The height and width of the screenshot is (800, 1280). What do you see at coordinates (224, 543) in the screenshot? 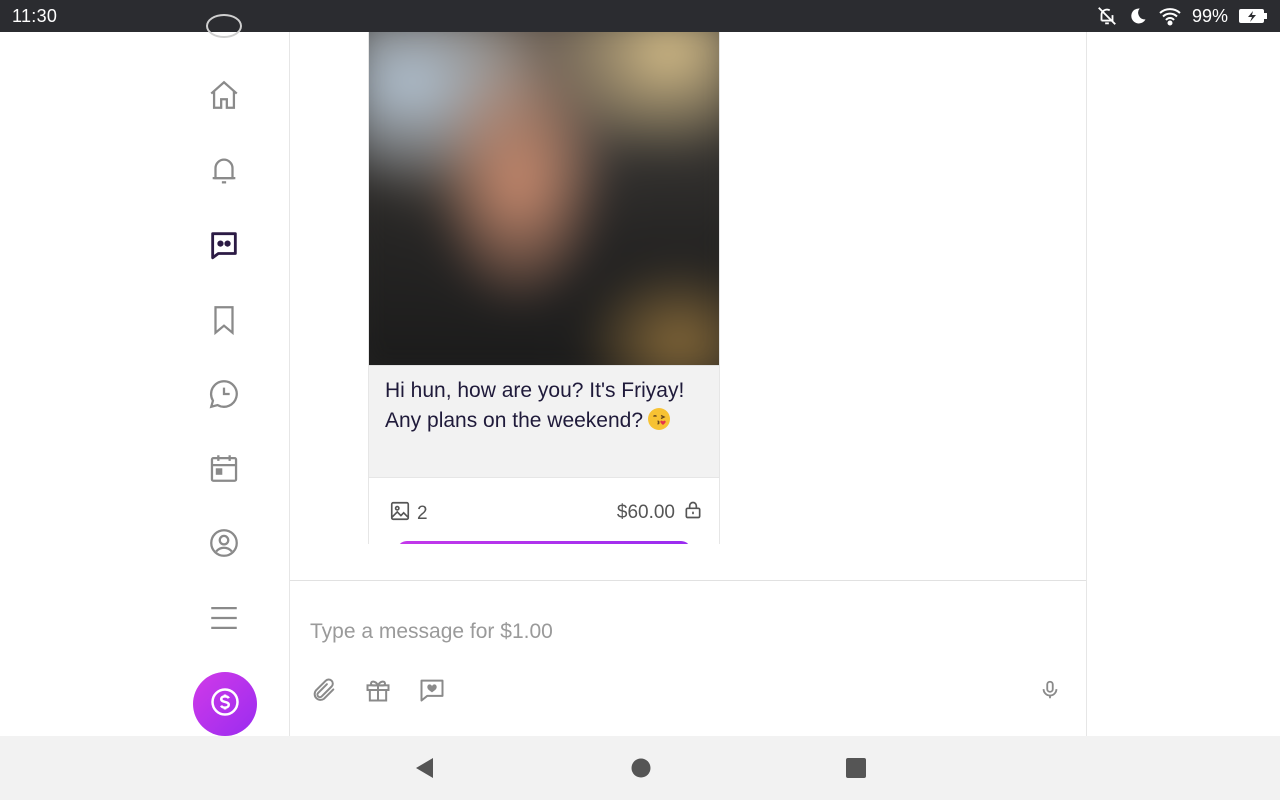
I see `profile-icon` at bounding box center [224, 543].